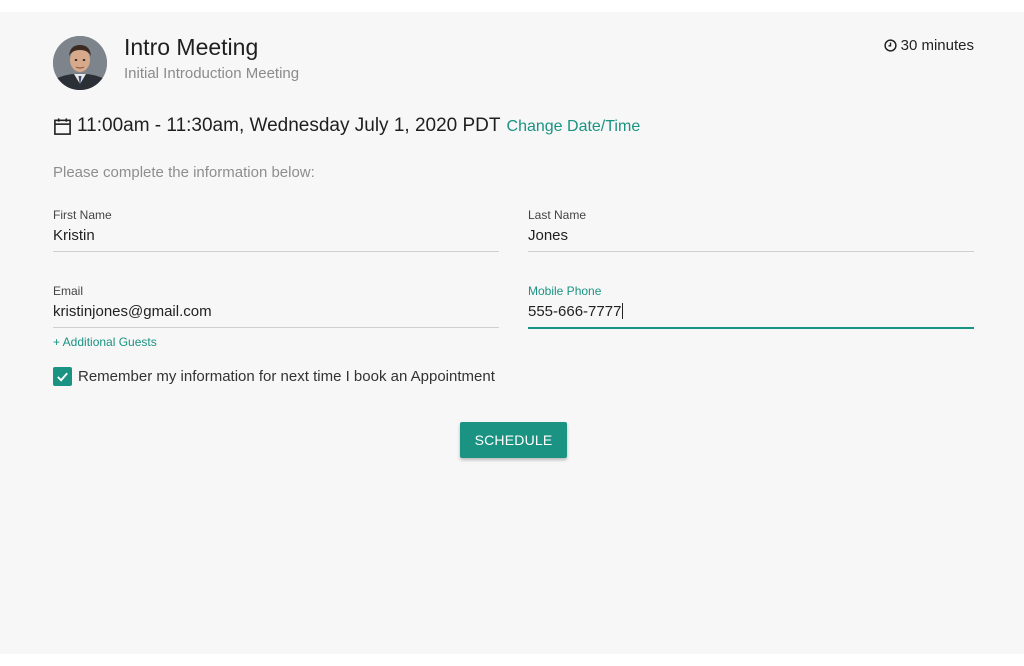 The height and width of the screenshot is (666, 1024). What do you see at coordinates (191, 47) in the screenshot?
I see `meeting-title: Intro Meeting` at bounding box center [191, 47].